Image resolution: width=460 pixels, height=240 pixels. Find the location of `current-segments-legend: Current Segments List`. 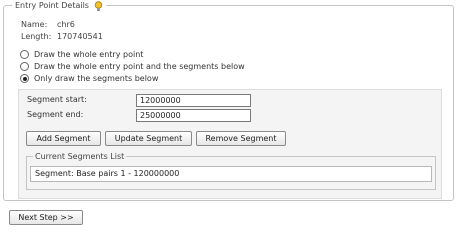

current-segments-legend: Current Segments List is located at coordinates (80, 156).